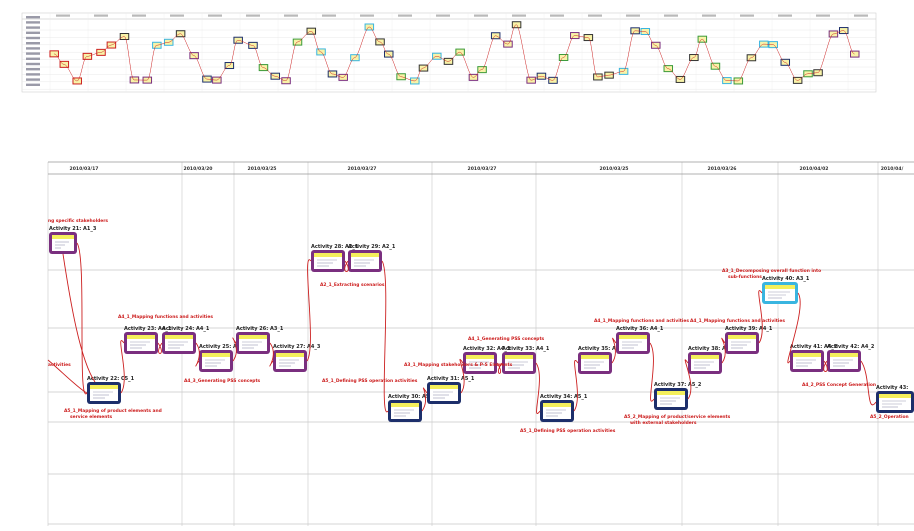 Image resolution: width=914 pixels, height=531 pixels. Describe the element at coordinates (186, 329) in the screenshot. I see `activity-title: Activity 24: A4_1` at that location.